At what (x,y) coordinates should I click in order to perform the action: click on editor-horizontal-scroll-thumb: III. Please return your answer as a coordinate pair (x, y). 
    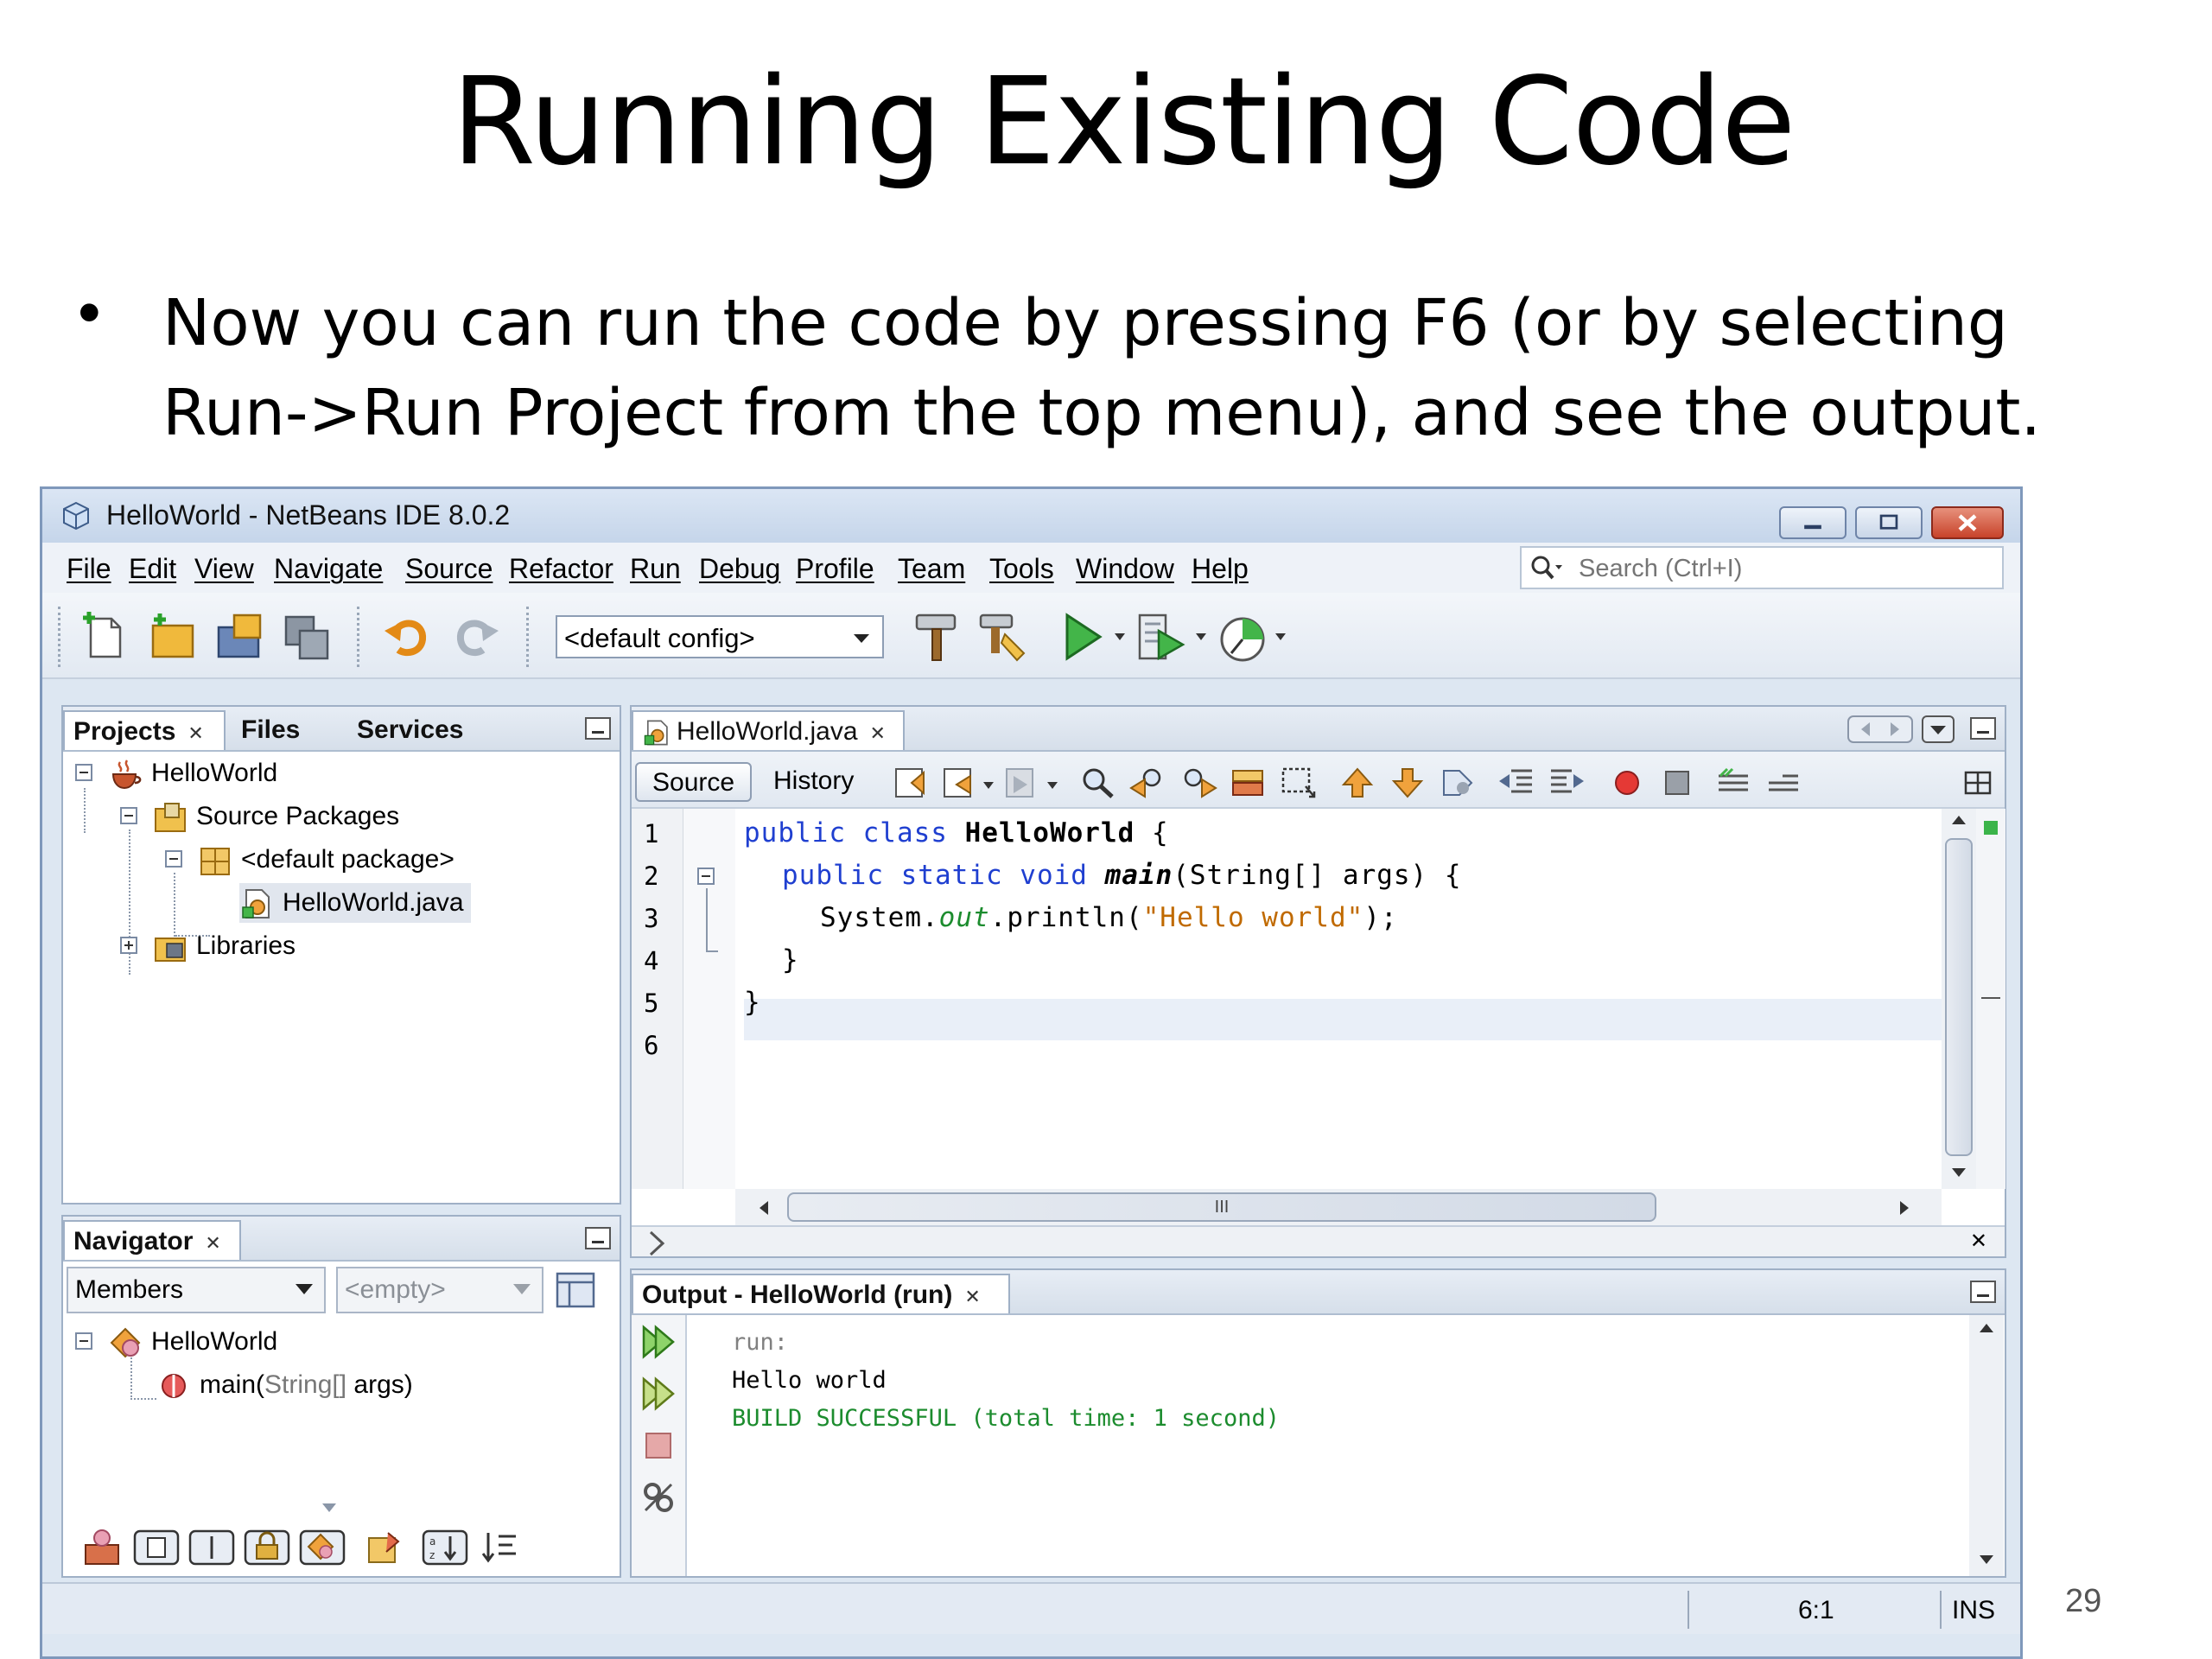
    Looking at the image, I should click on (1221, 1207).